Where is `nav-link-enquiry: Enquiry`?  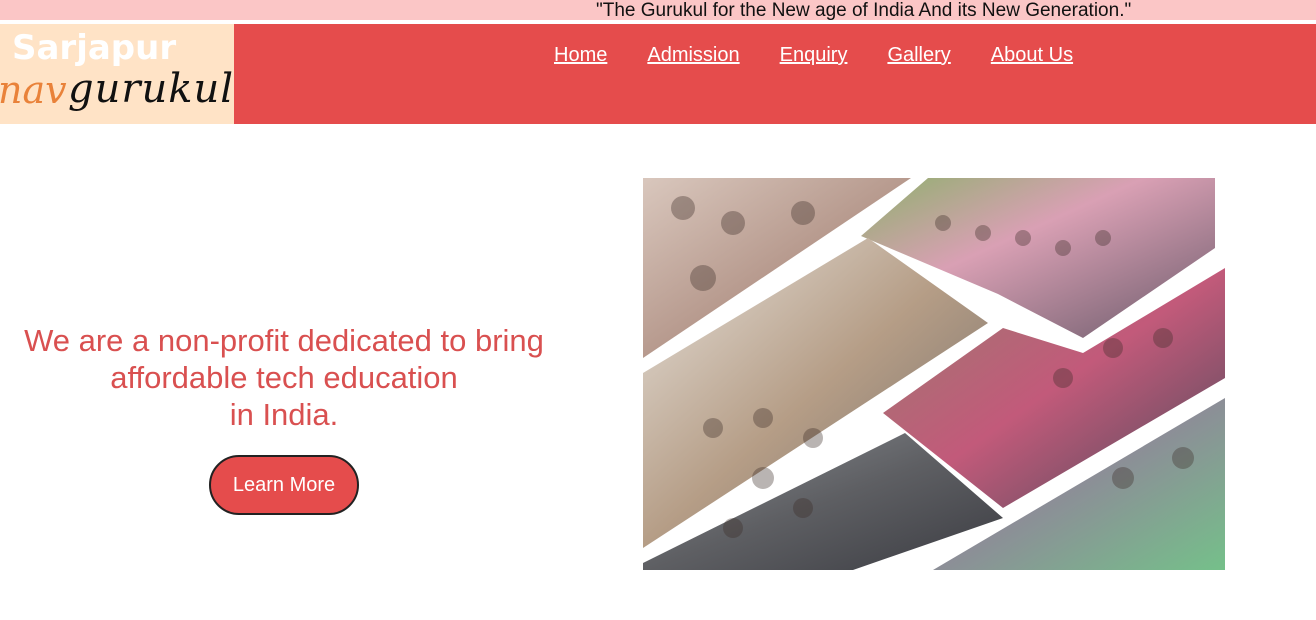
nav-link-enquiry: Enquiry is located at coordinates (814, 55).